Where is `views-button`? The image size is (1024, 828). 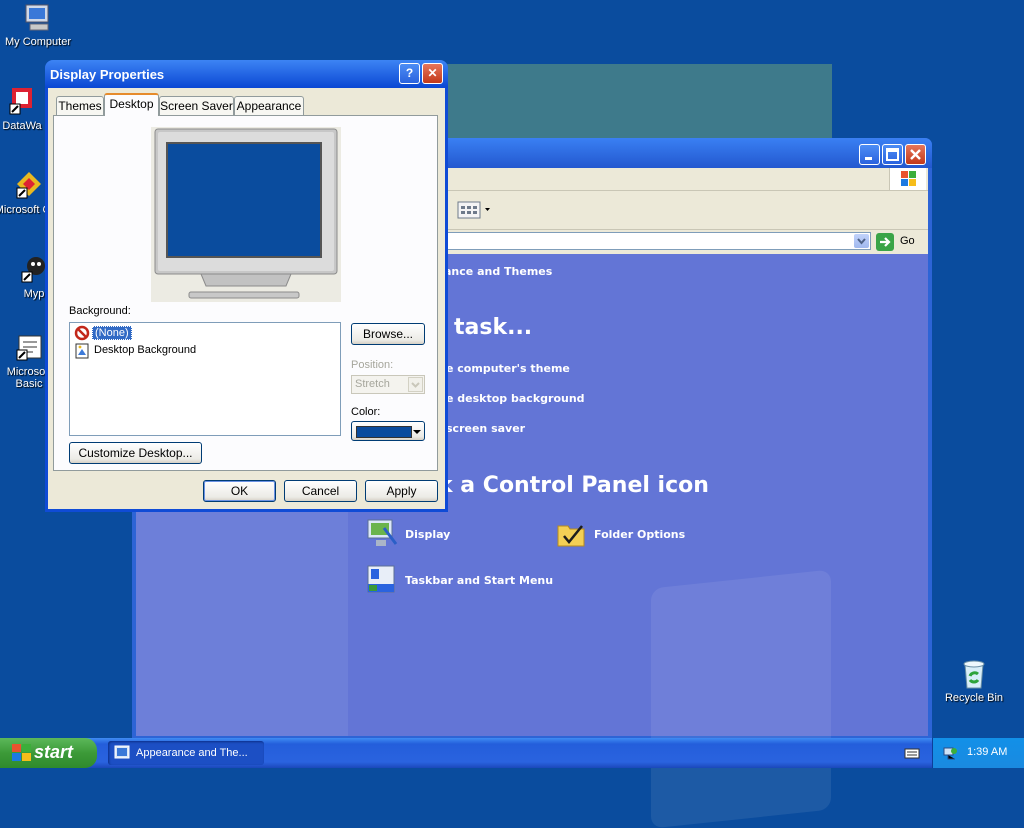 views-button is located at coordinates (475, 210).